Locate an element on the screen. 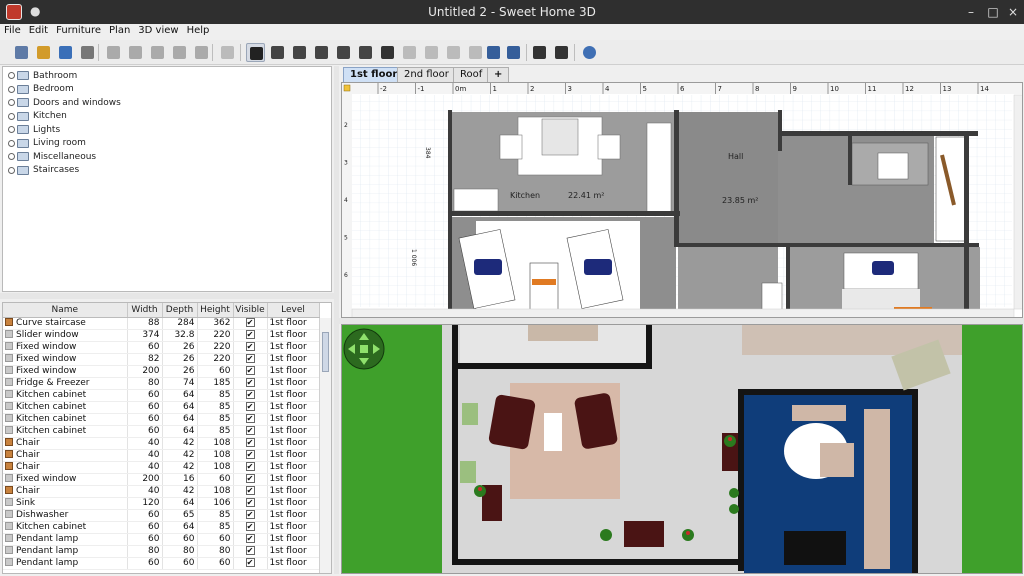  column-header-height: Height is located at coordinates (215, 310).